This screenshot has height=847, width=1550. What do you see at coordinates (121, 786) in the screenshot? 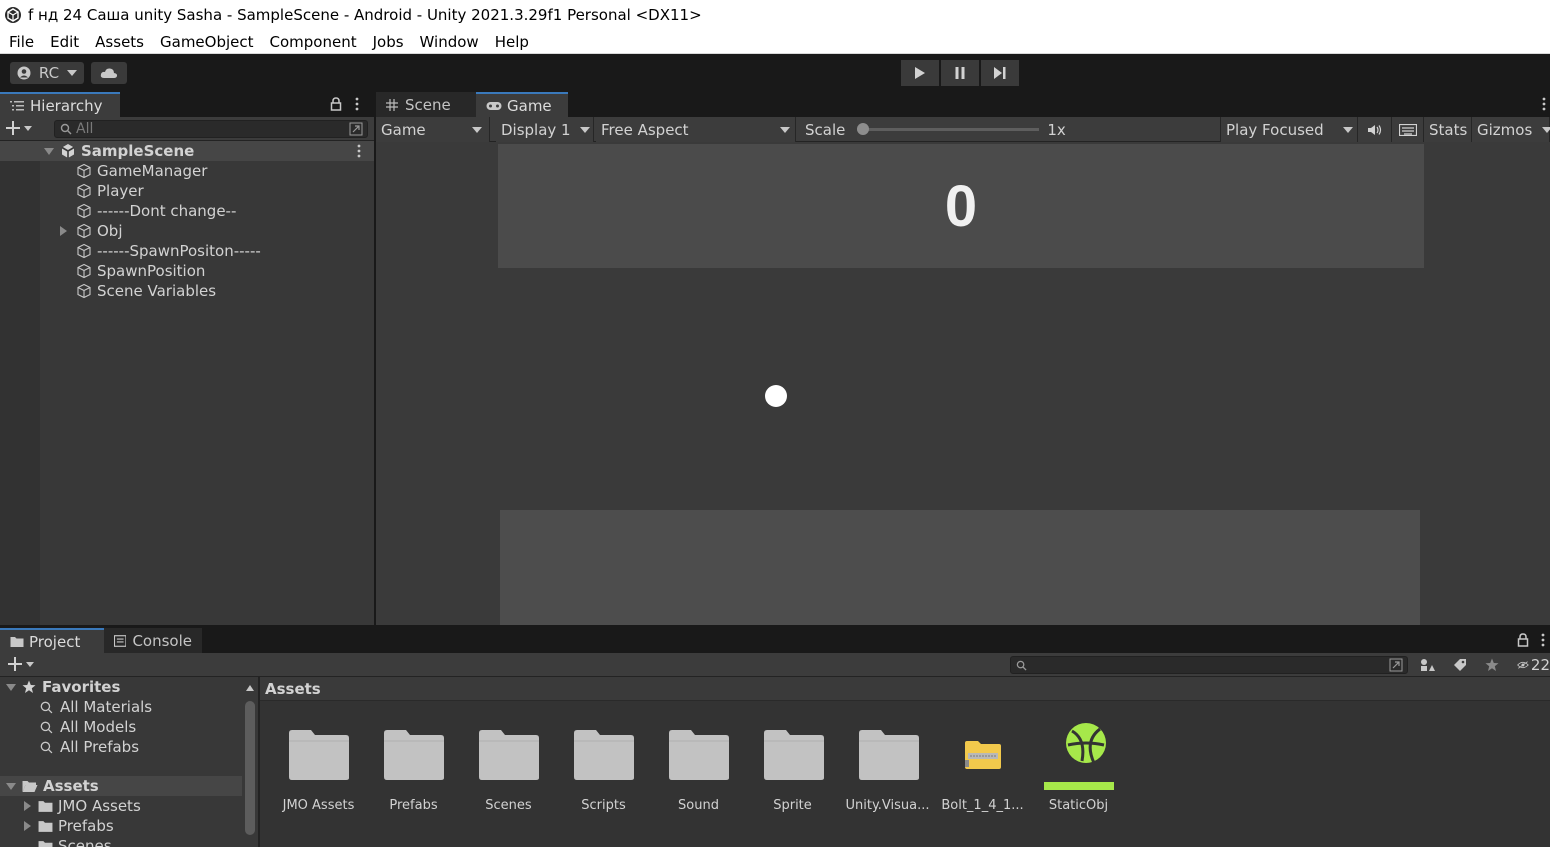
I see `assets-root-row: Assets` at bounding box center [121, 786].